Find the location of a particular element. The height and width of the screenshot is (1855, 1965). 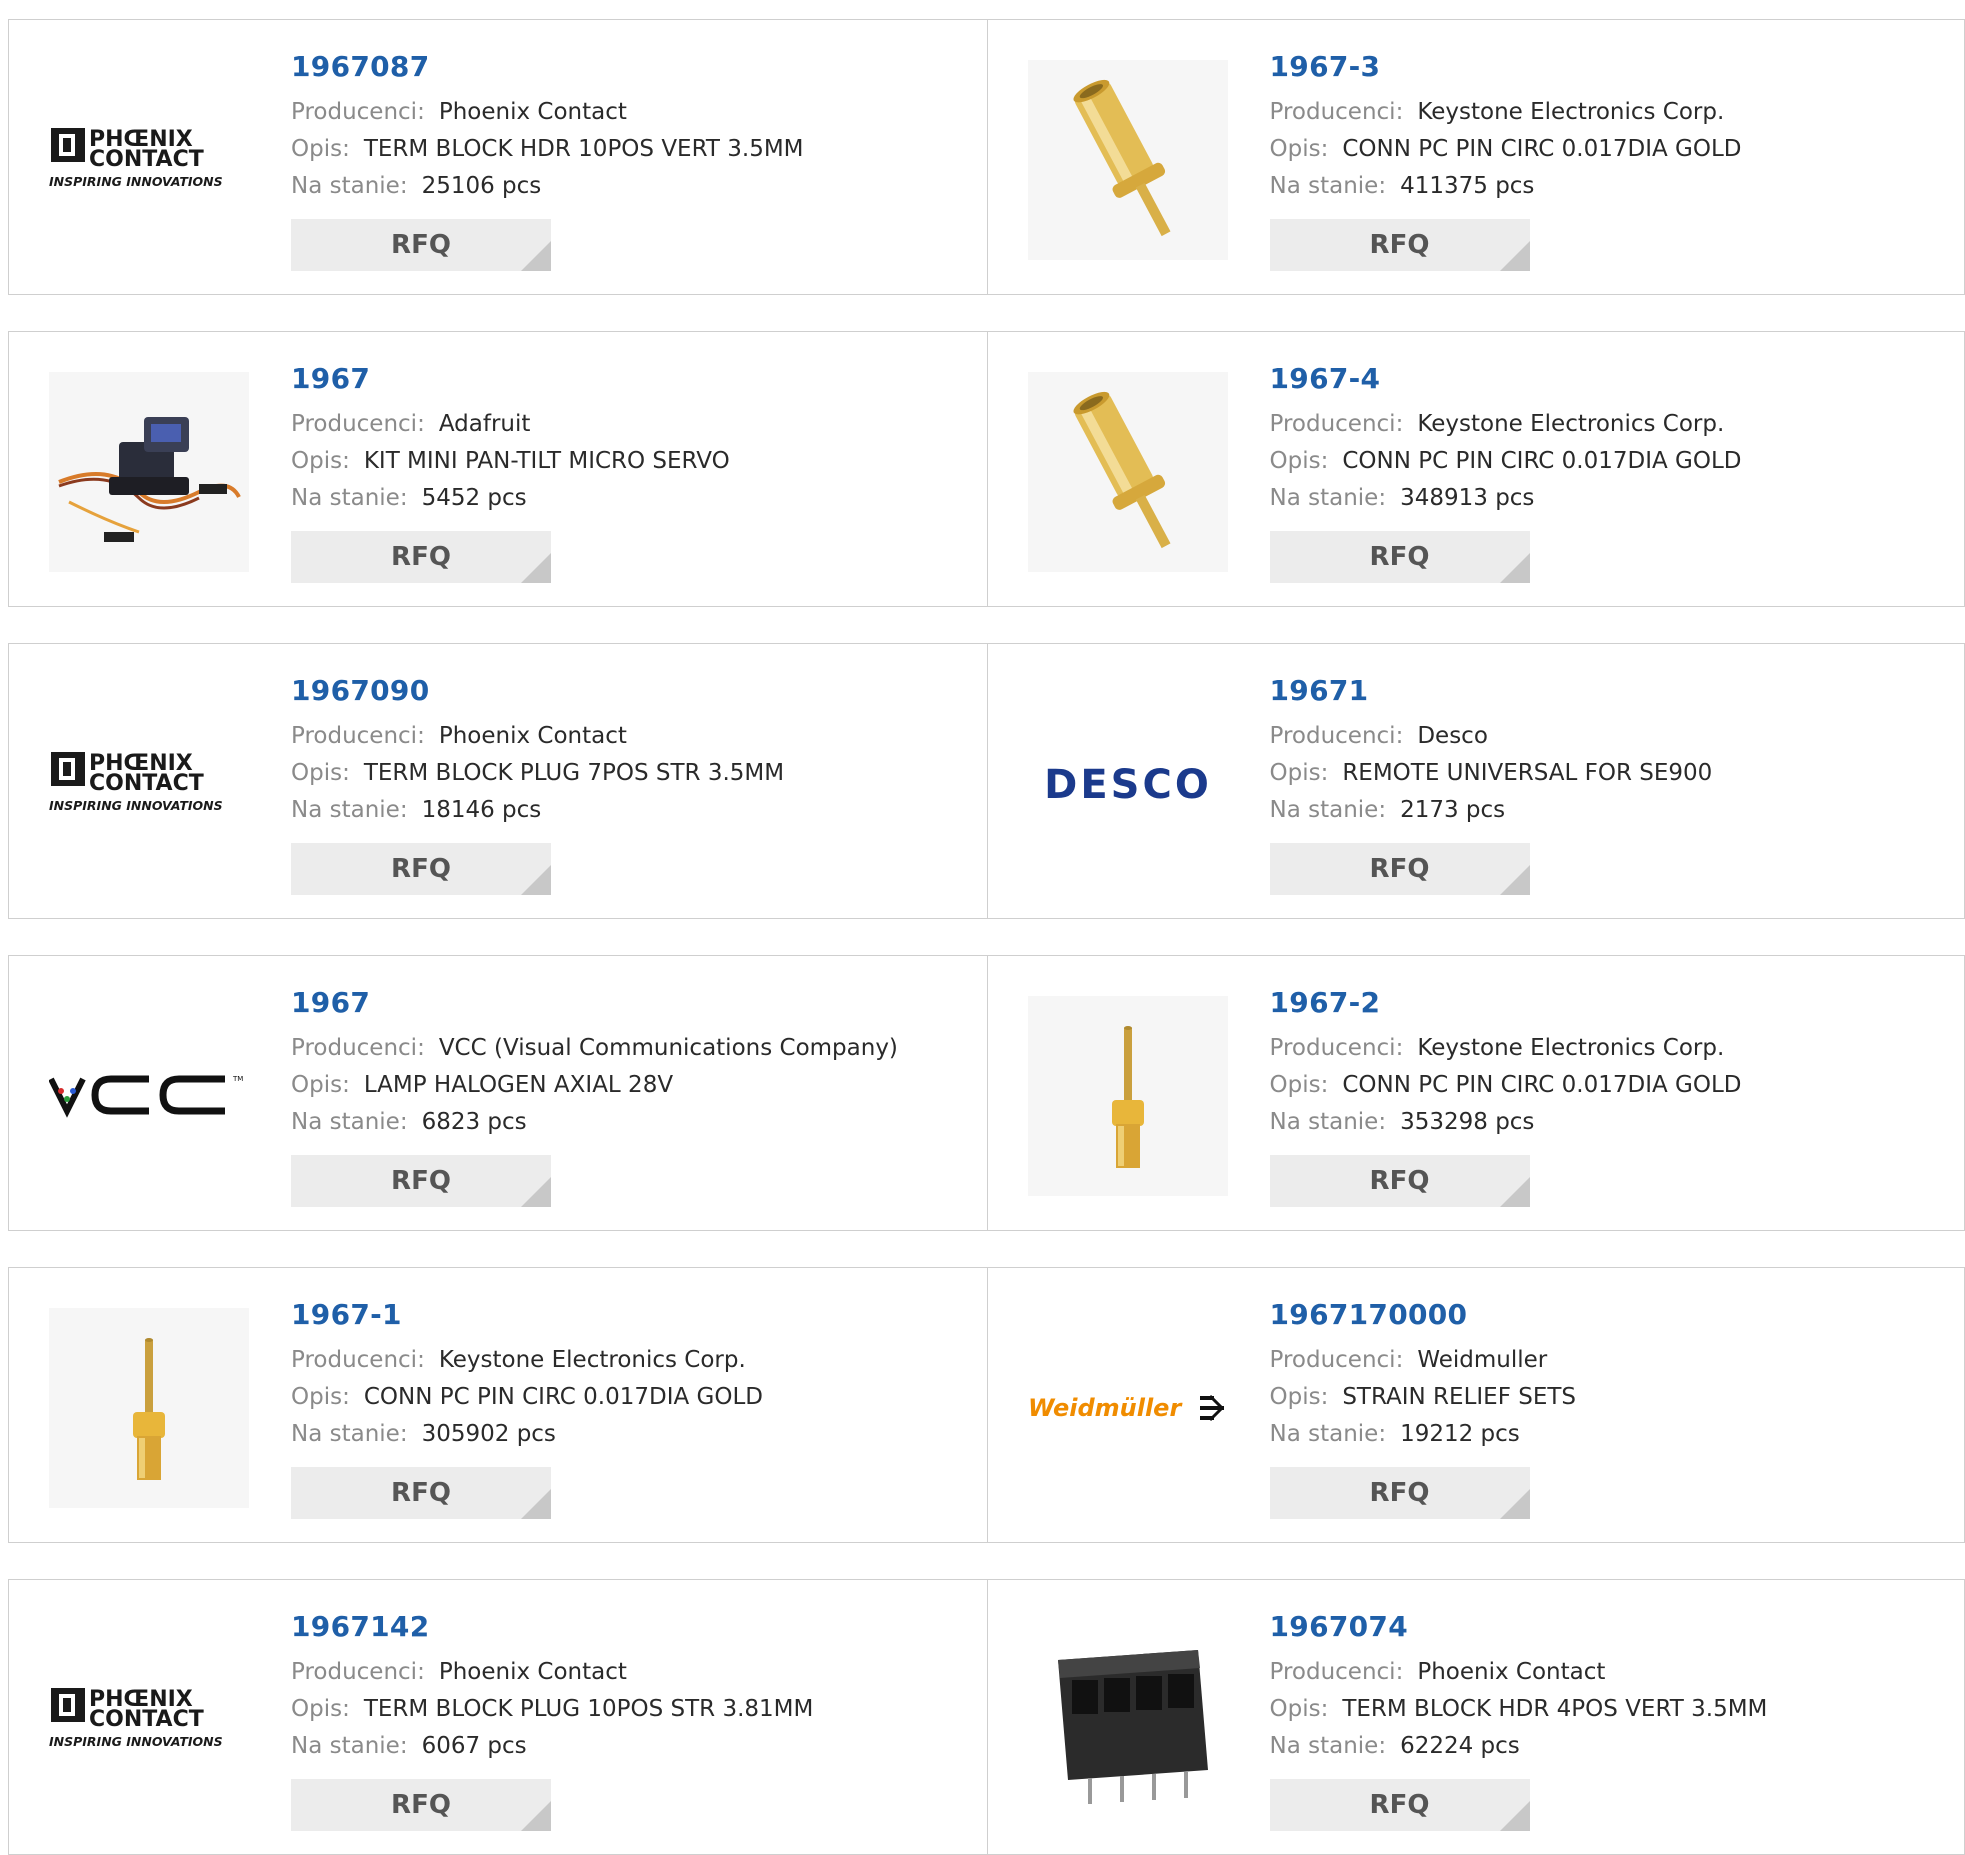

product-image: DESCO is located at coordinates (1128, 784).